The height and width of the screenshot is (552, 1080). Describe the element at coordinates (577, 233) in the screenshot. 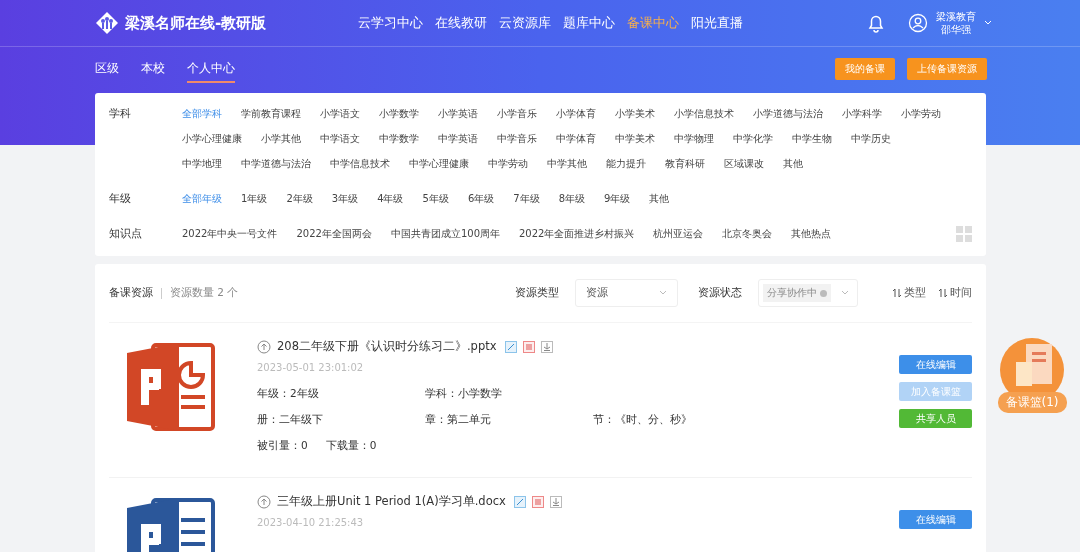

I see `filter-option: 2022年全面推进乡村振兴` at that location.